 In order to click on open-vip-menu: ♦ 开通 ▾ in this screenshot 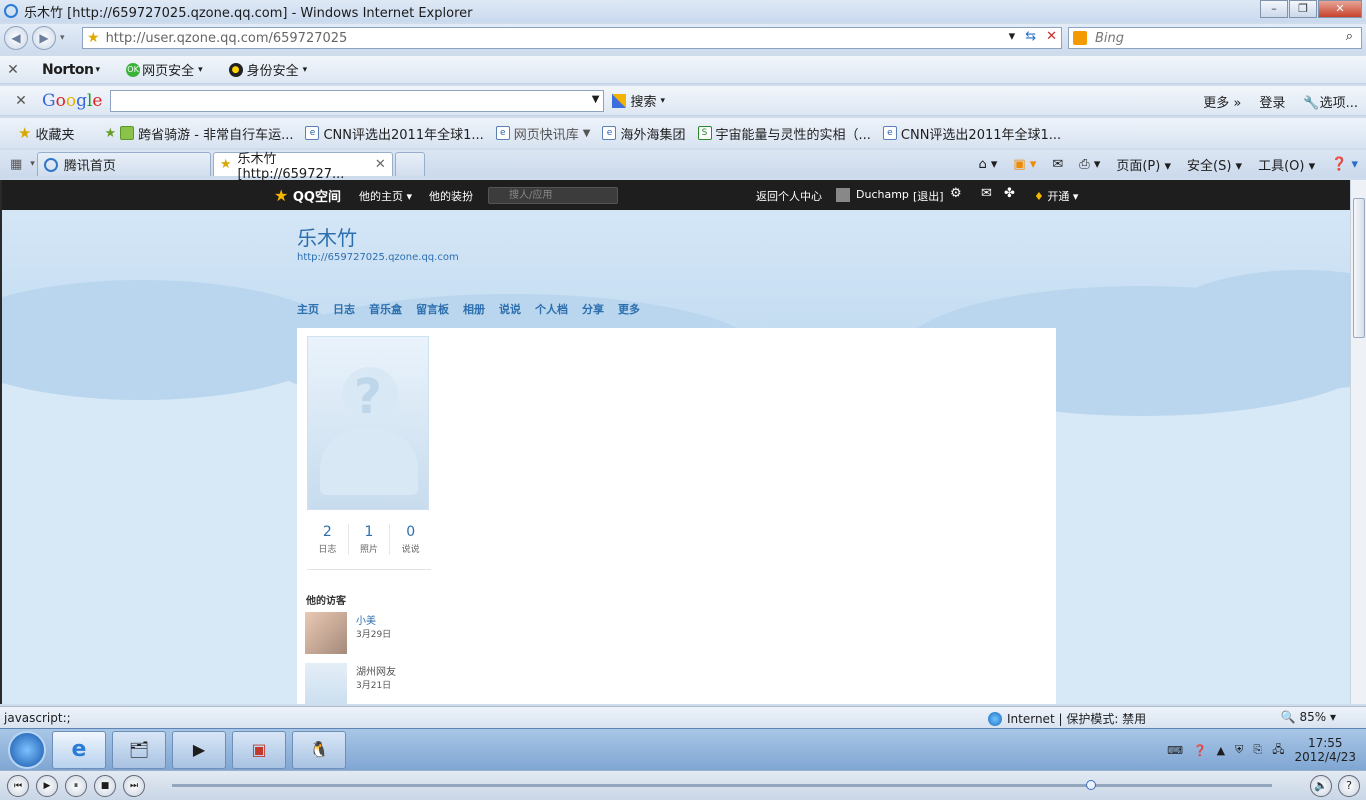, I will do `click(1056, 196)`.